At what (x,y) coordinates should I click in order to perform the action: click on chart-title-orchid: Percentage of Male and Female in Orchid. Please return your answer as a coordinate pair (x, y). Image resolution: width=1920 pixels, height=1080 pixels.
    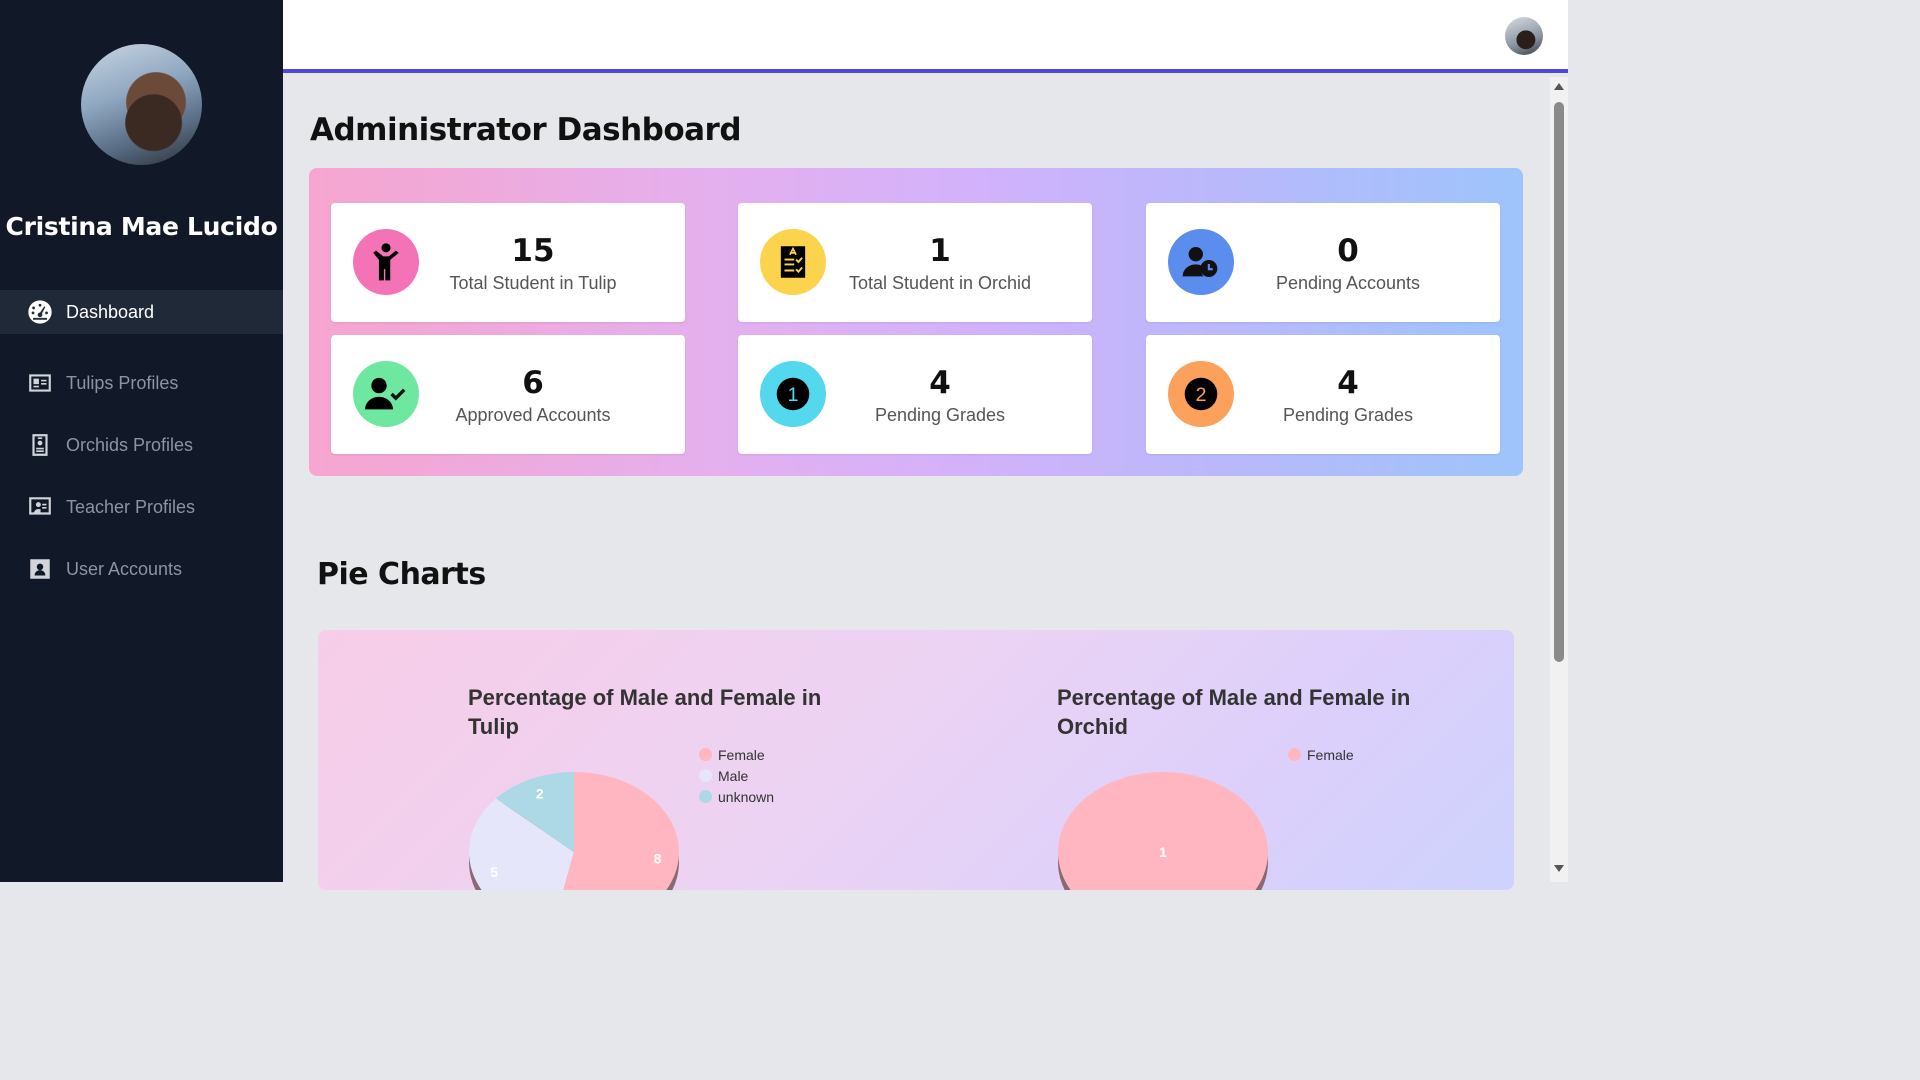
    Looking at the image, I should click on (1234, 712).